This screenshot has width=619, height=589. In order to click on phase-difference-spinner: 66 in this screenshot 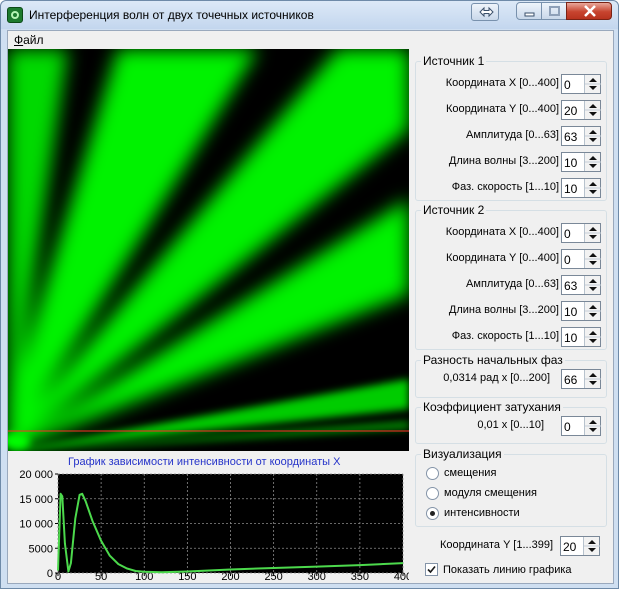, I will do `click(581, 379)`.